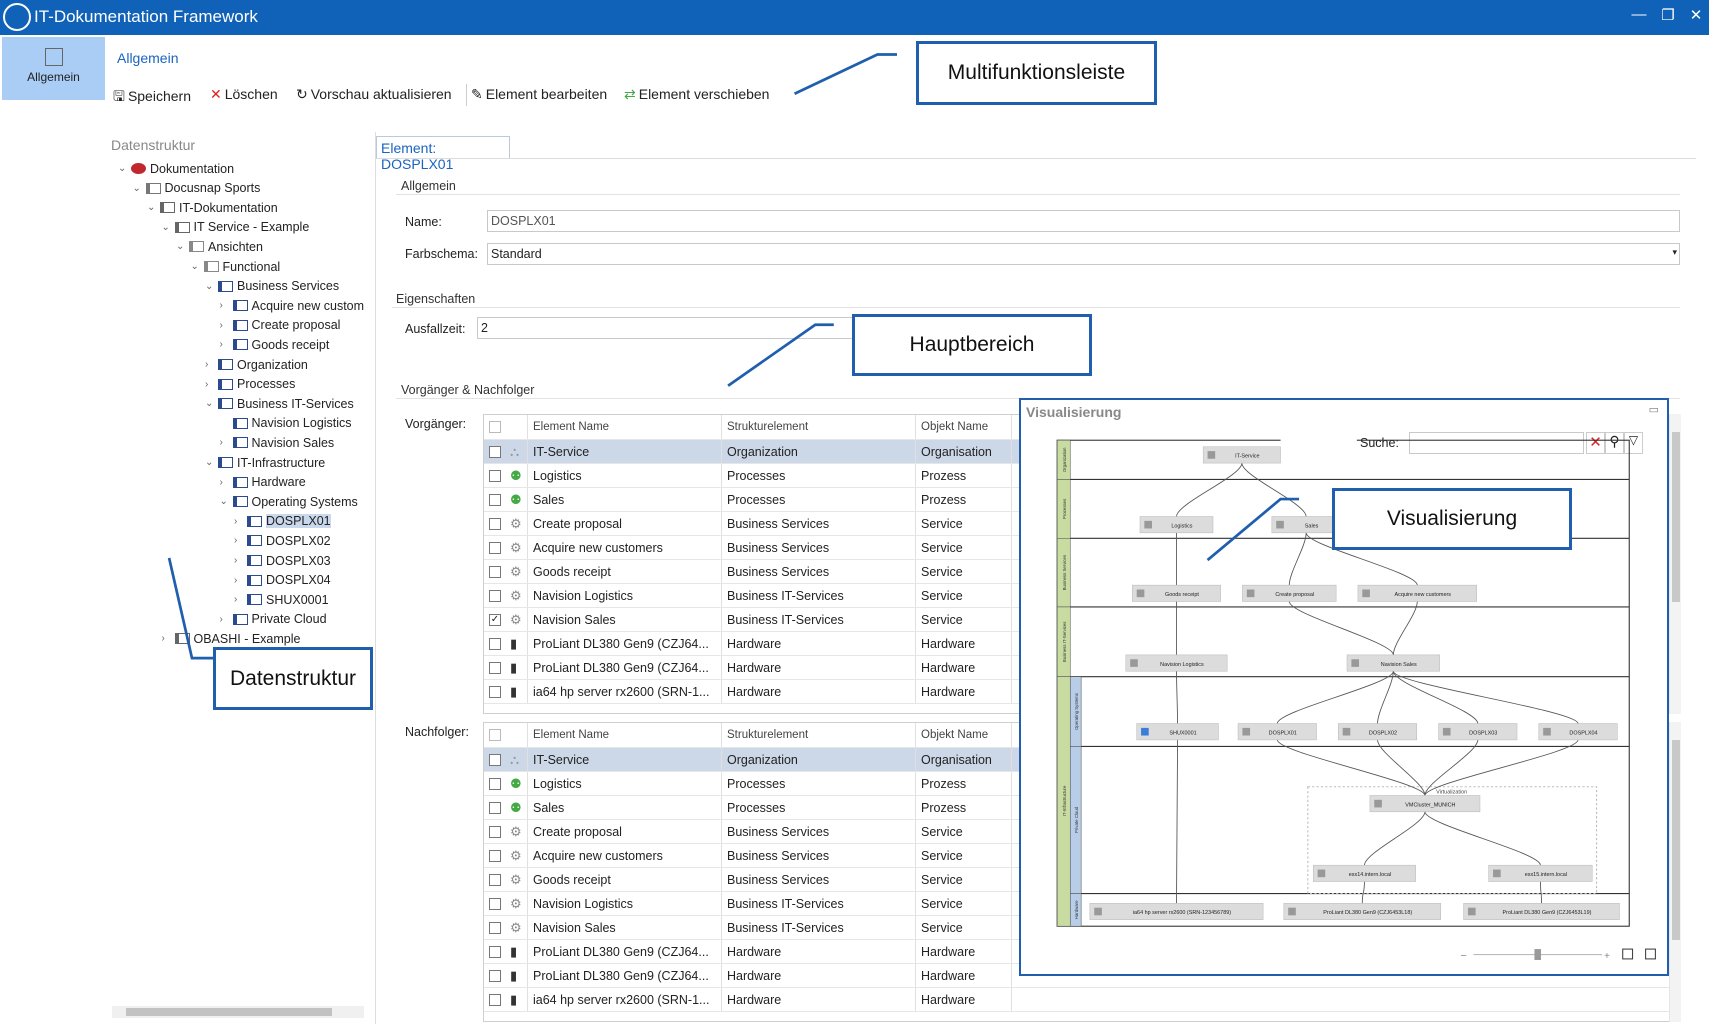 Image resolution: width=1709 pixels, height=1033 pixels. What do you see at coordinates (244, 94) in the screenshot?
I see `delete-button: ✕ Löschen` at bounding box center [244, 94].